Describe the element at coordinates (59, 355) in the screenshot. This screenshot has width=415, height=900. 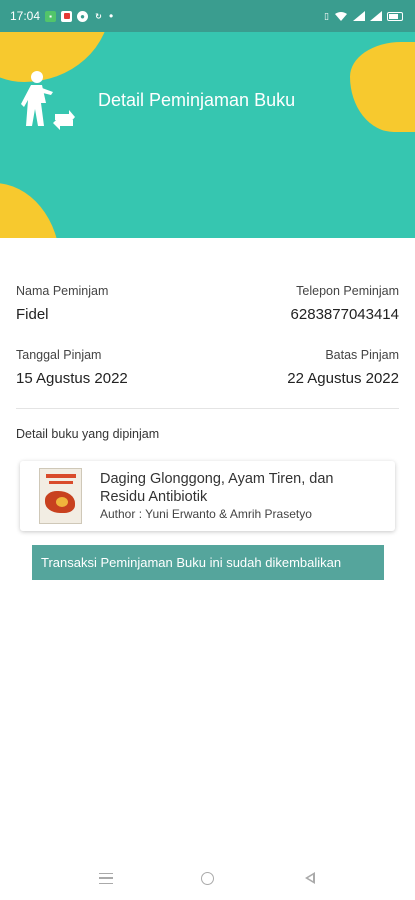
I see `borrow-date-label: Tanggal Pinjam` at that location.